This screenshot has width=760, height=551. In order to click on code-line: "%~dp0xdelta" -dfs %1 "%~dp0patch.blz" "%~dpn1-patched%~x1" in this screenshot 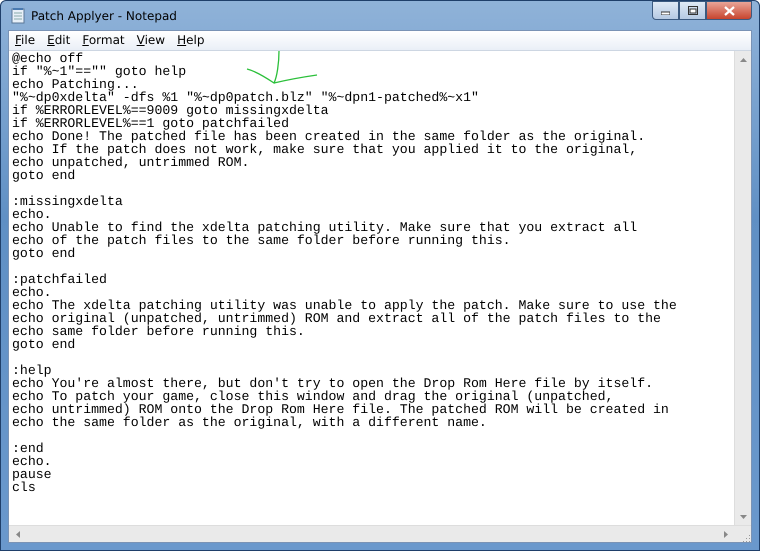, I will do `click(246, 97)`.